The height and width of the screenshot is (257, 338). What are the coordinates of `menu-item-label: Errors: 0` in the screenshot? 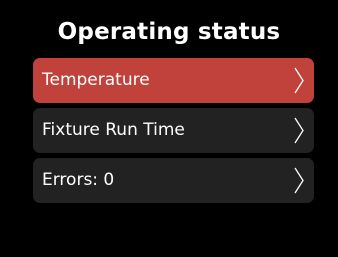 It's located at (78, 180).